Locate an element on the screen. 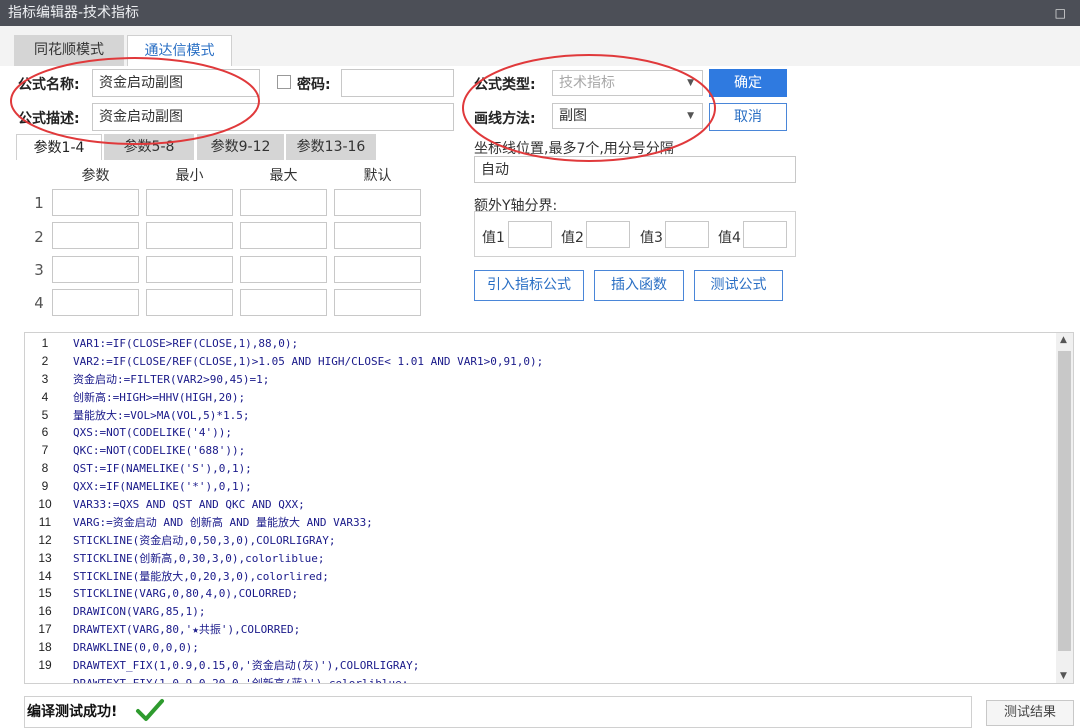 Image resolution: width=1080 pixels, height=728 pixels. code-line-number: 9 is located at coordinates (45, 486).